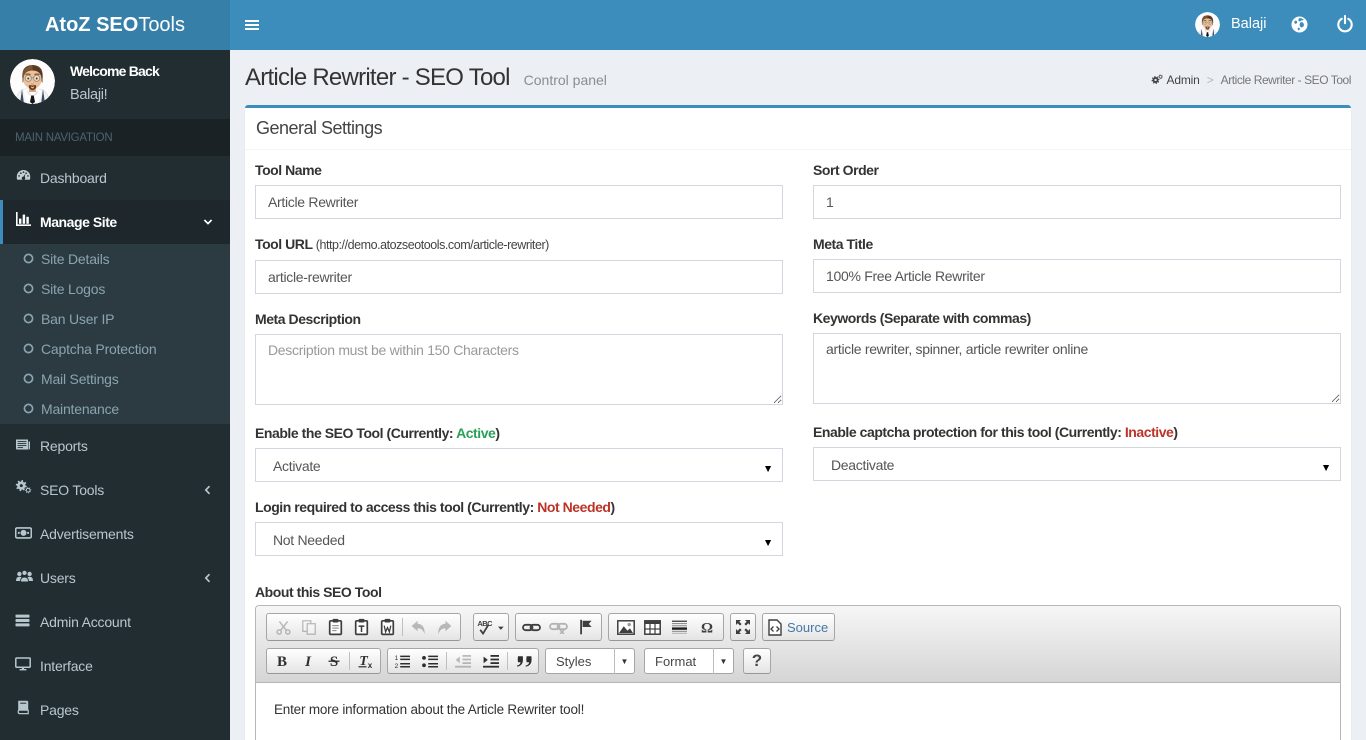 This screenshot has width=1366, height=740. Describe the element at coordinates (397, 658) in the screenshot. I see `svg-text: 1` at that location.